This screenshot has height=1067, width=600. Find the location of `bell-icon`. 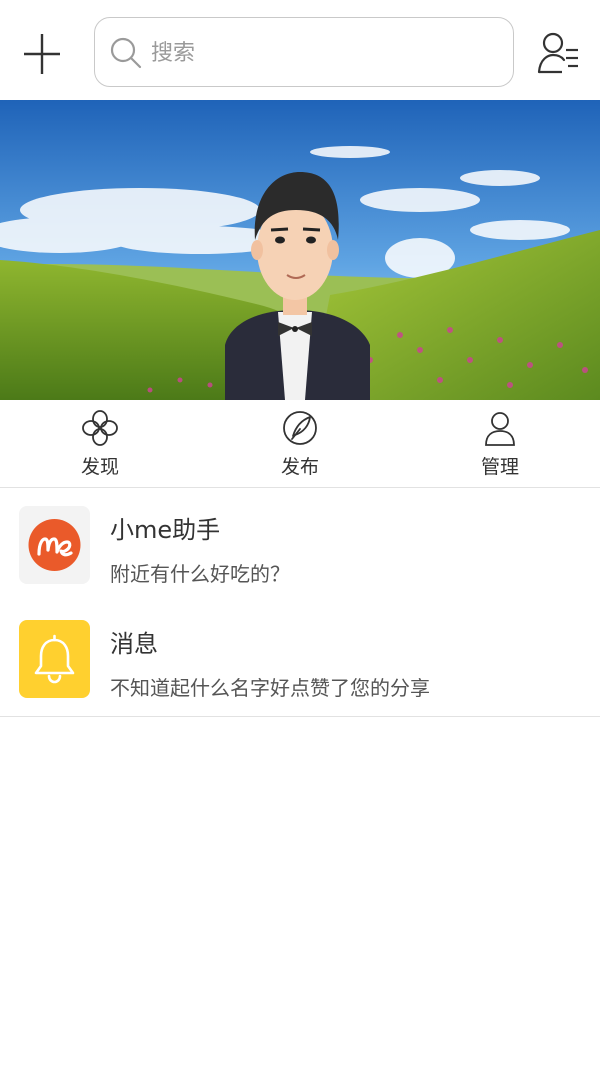

bell-icon is located at coordinates (54, 659).